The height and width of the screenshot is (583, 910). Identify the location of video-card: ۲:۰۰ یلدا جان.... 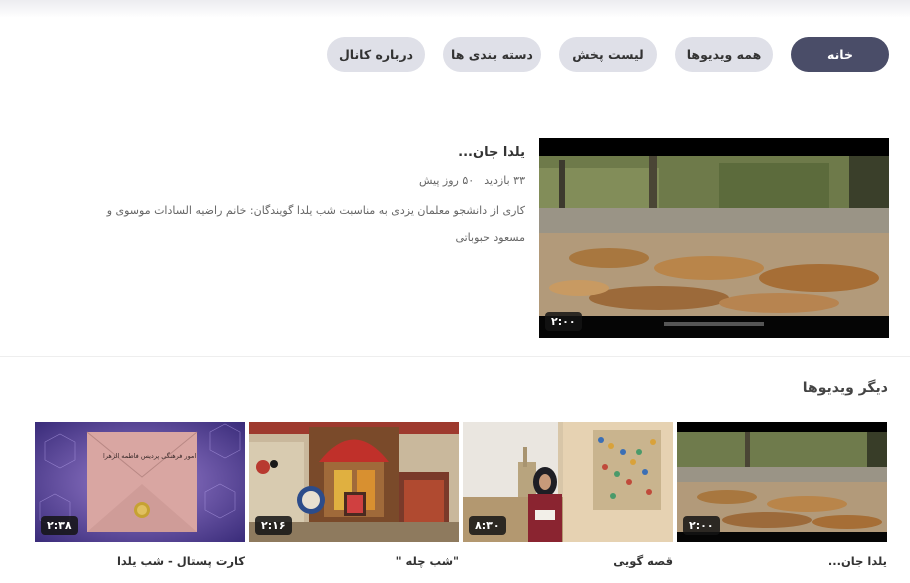
(782, 495).